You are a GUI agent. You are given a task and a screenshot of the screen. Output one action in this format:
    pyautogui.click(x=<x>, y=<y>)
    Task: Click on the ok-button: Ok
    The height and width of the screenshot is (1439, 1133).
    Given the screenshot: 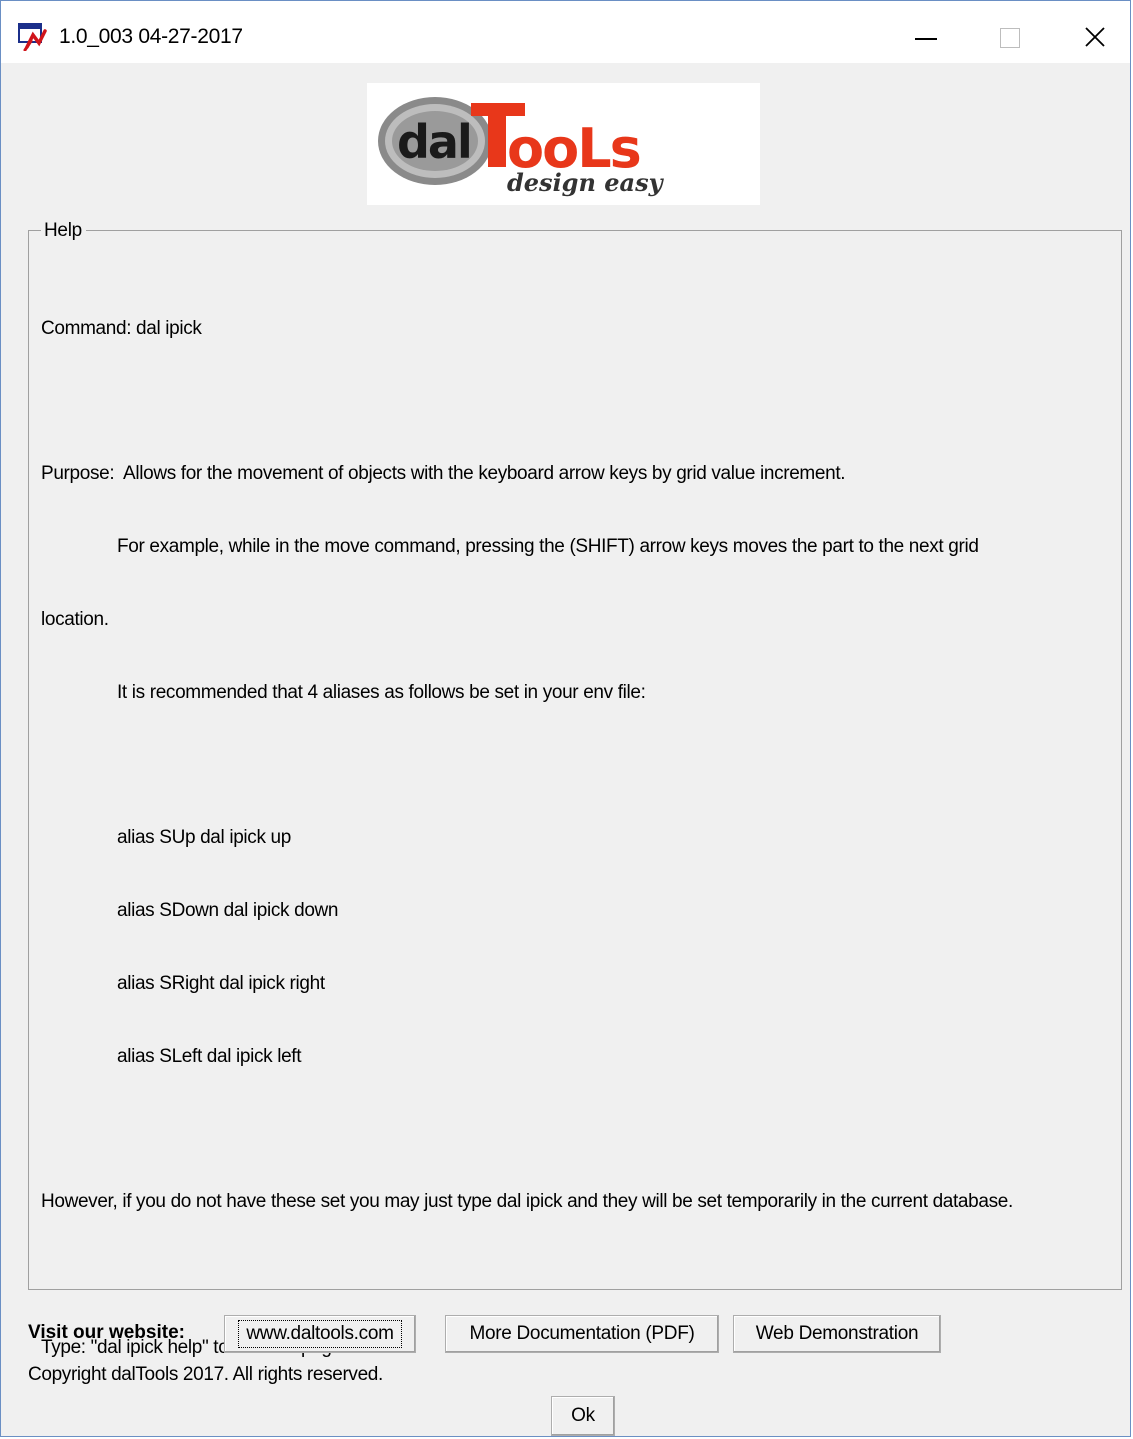 What is the action you would take?
    pyautogui.click(x=583, y=1416)
    